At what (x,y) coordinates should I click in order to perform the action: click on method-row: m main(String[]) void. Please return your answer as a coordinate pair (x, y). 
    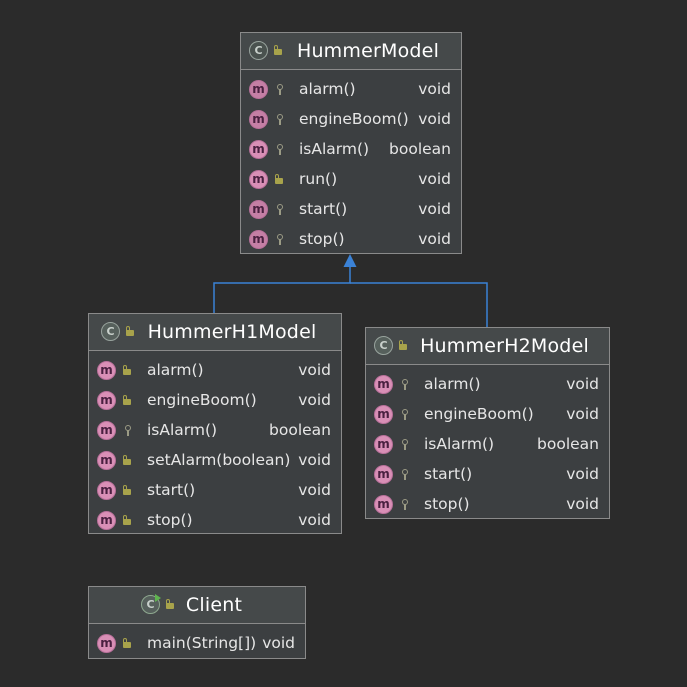
    Looking at the image, I should click on (197, 643).